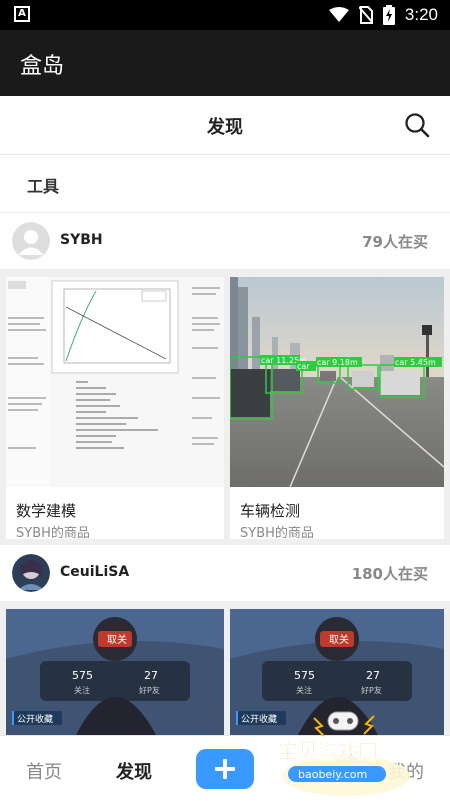  Describe the element at coordinates (22, 14) in the screenshot. I see `app-notification-icon: A` at that location.